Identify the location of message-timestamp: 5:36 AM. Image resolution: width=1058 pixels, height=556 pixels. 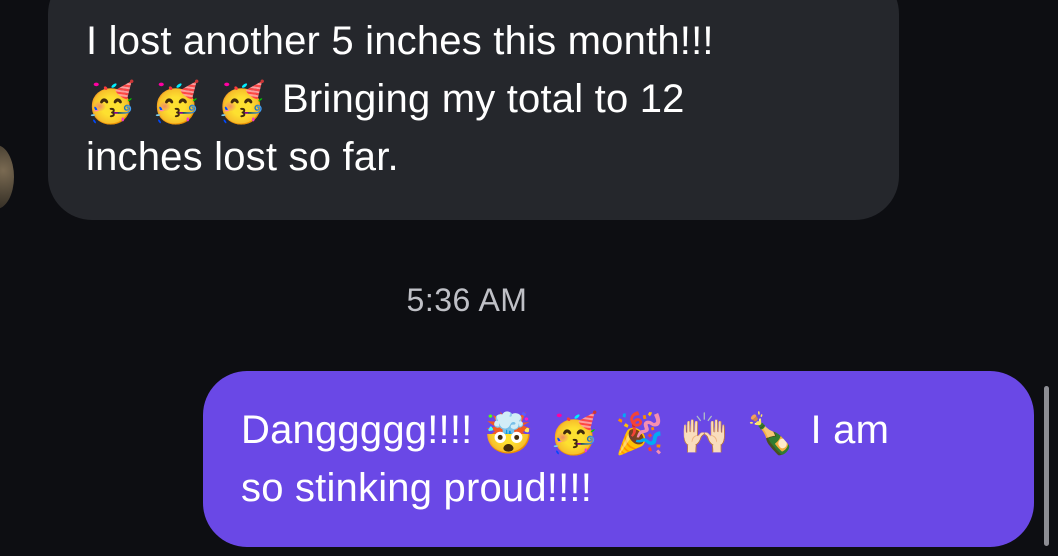
(467, 300).